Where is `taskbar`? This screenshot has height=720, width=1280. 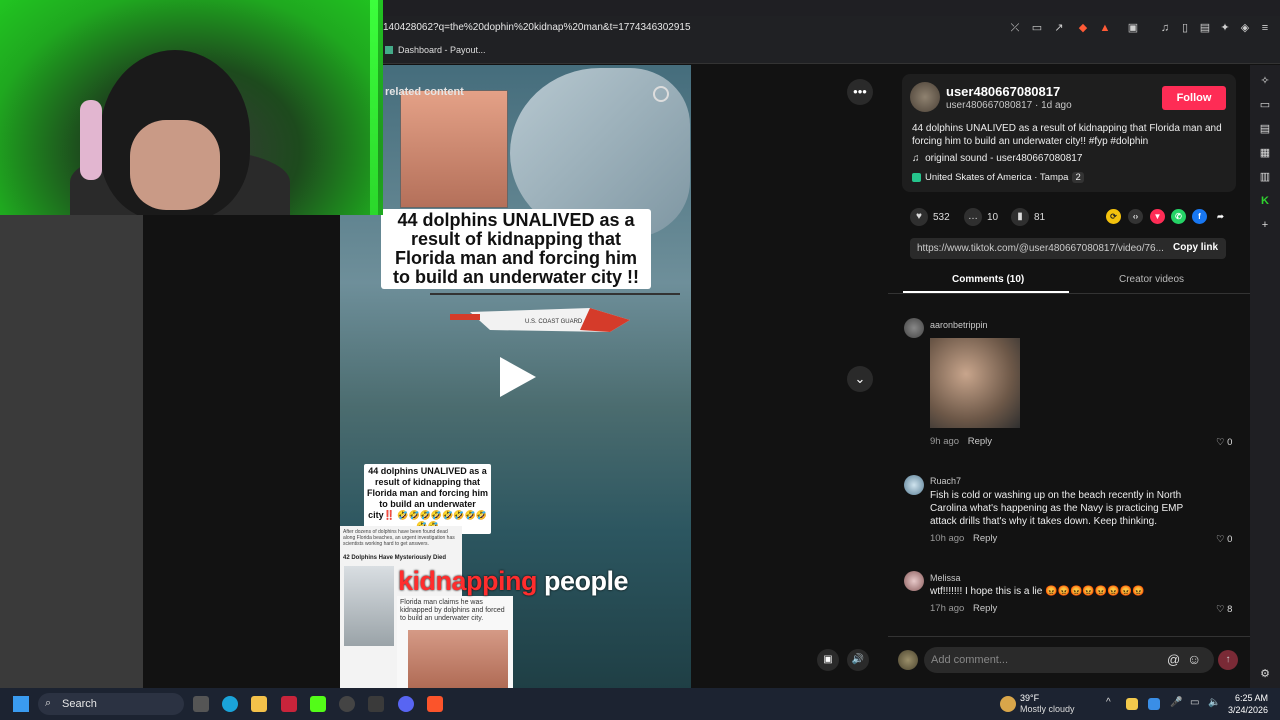
taskbar is located at coordinates (640, 704).